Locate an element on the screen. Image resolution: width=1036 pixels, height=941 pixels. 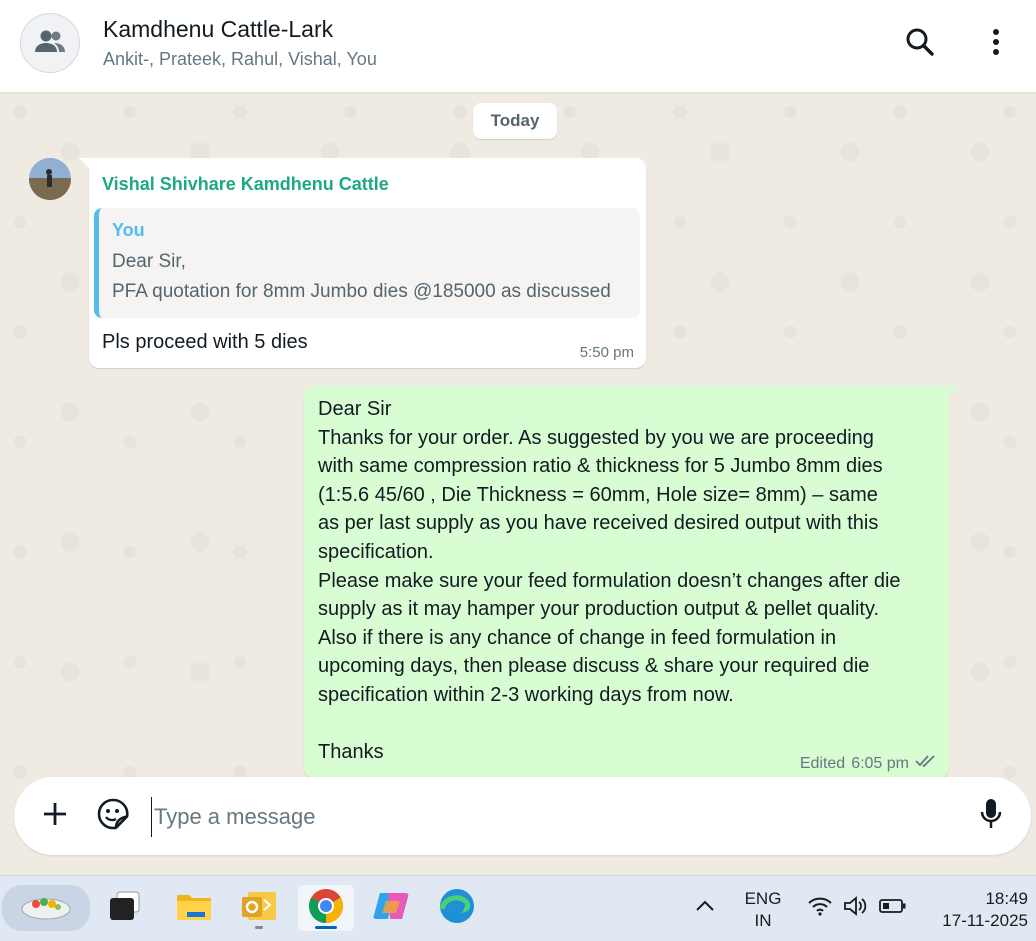
voice-record-button is located at coordinates (991, 816).